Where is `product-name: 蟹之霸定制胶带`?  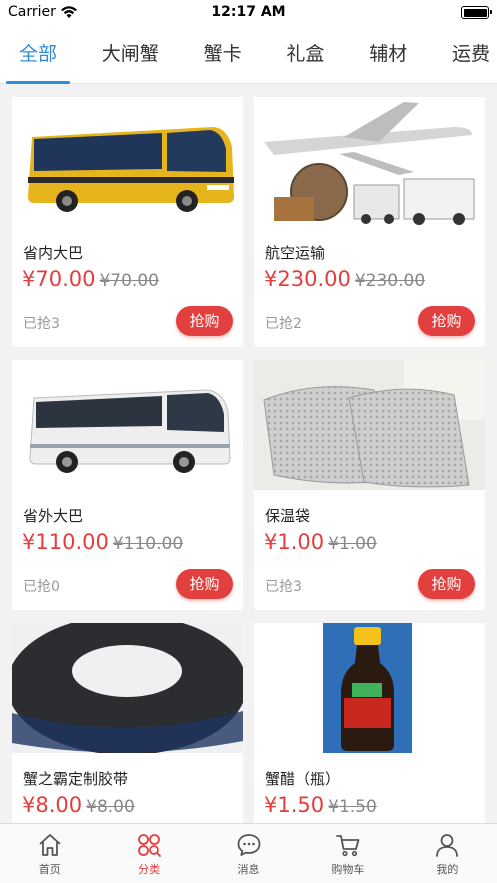
product-name: 蟹之霸定制胶带 is located at coordinates (76, 779).